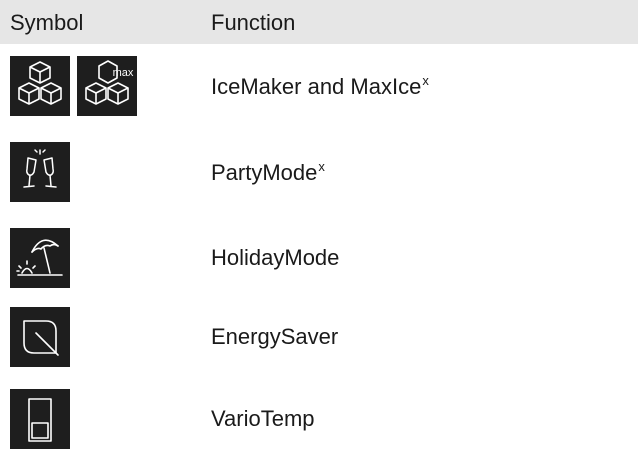  I want to click on function-label: HolidayMode, so click(275, 258).